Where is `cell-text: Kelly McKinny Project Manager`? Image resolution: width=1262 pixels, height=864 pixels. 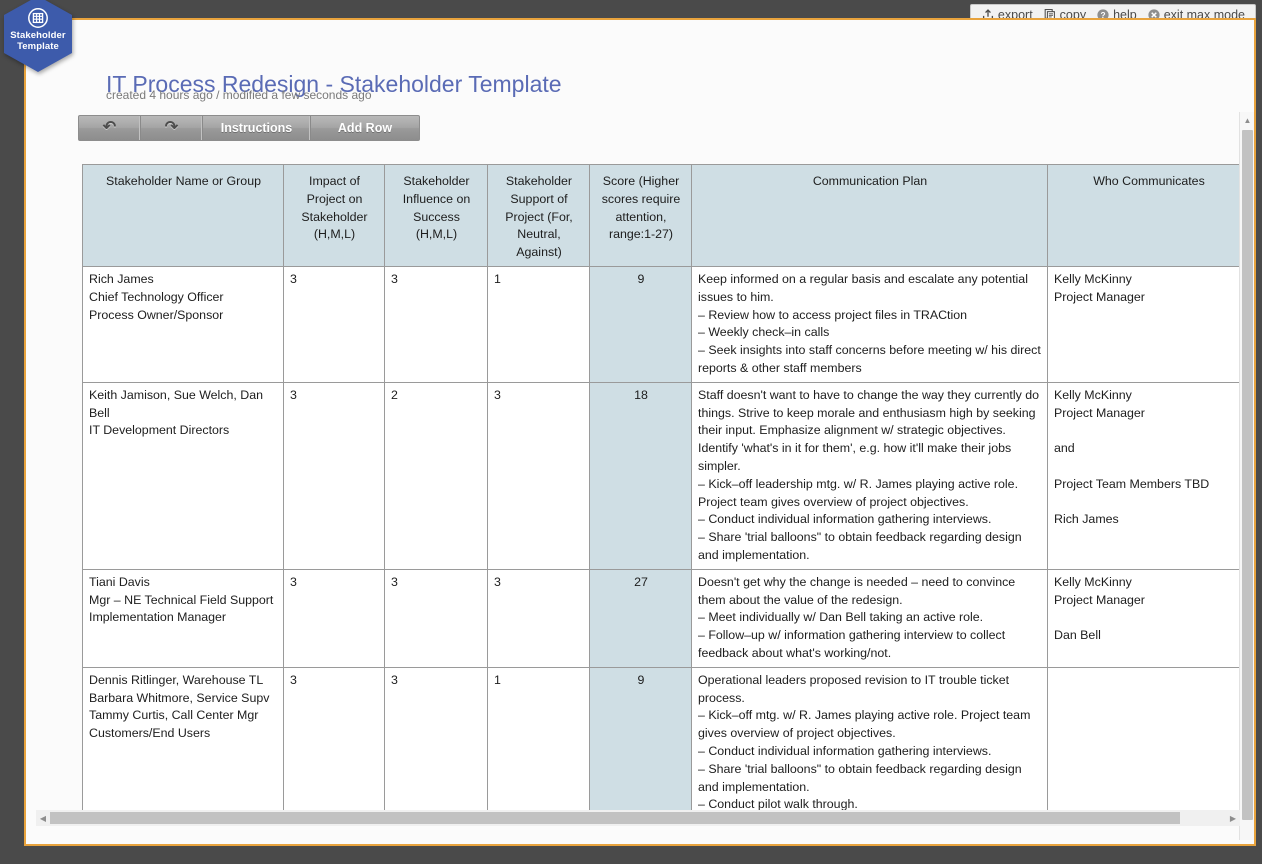
cell-text: Kelly McKinny Project Manager is located at coordinates (1099, 287).